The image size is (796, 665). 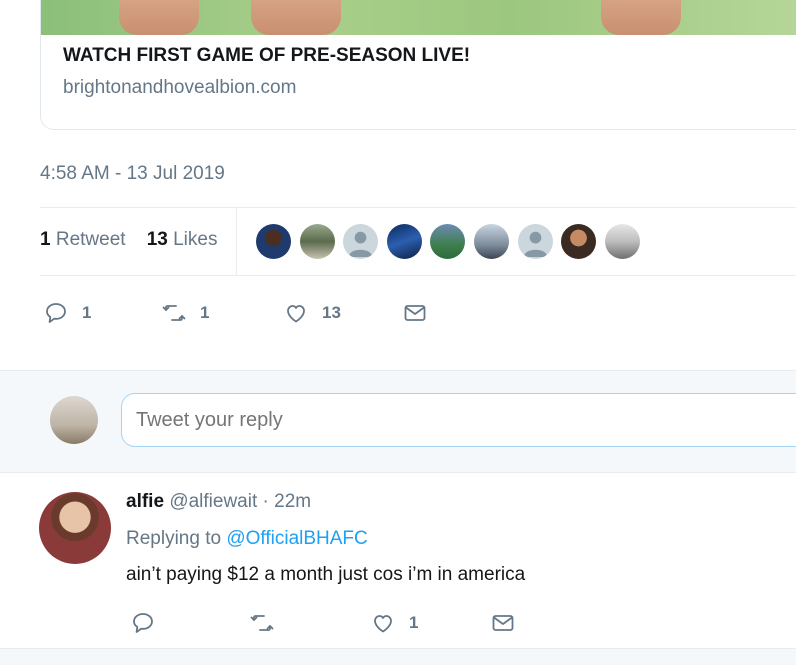 I want to click on reply-author-avatar, so click(x=75, y=528).